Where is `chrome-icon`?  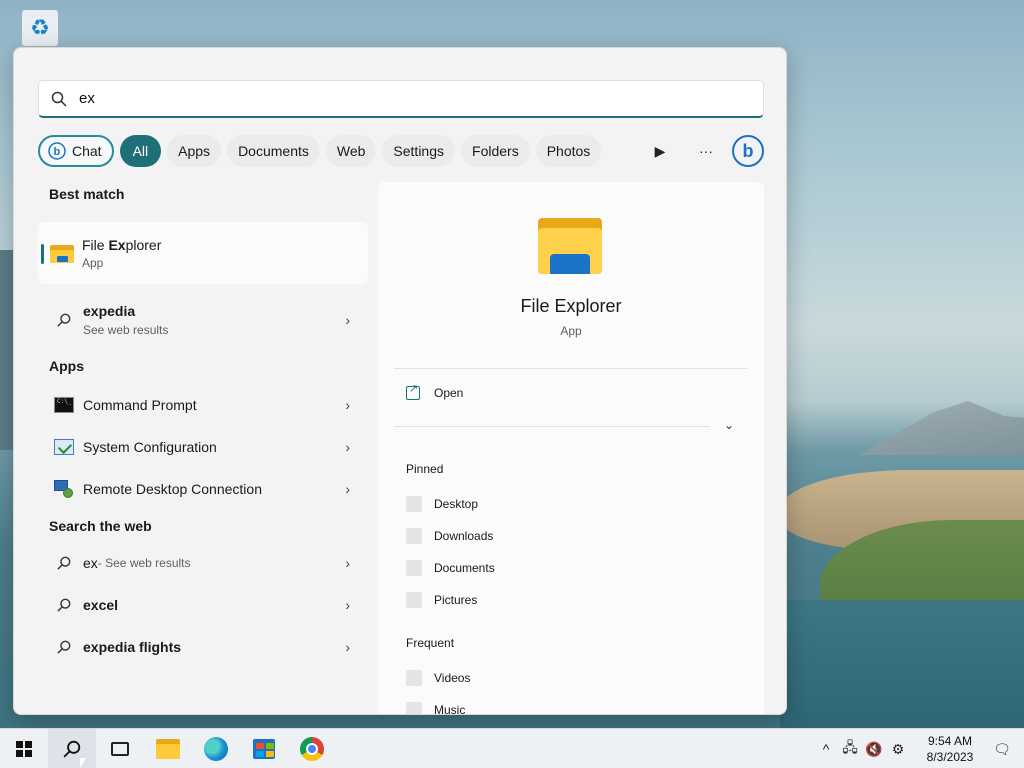 chrome-icon is located at coordinates (312, 748).